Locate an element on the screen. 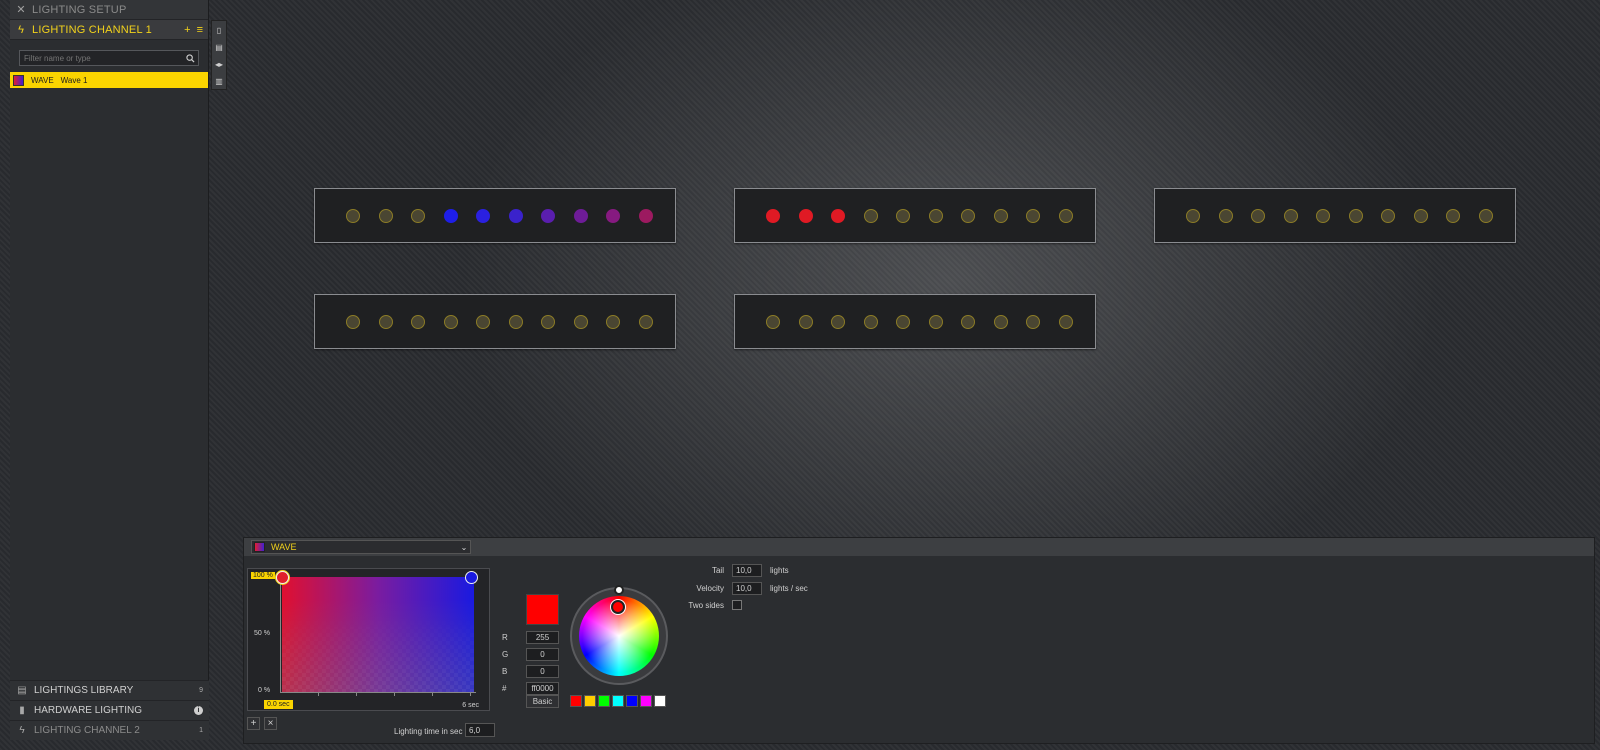 This screenshot has width=1600, height=750. remove-stop-button: × is located at coordinates (270, 723).